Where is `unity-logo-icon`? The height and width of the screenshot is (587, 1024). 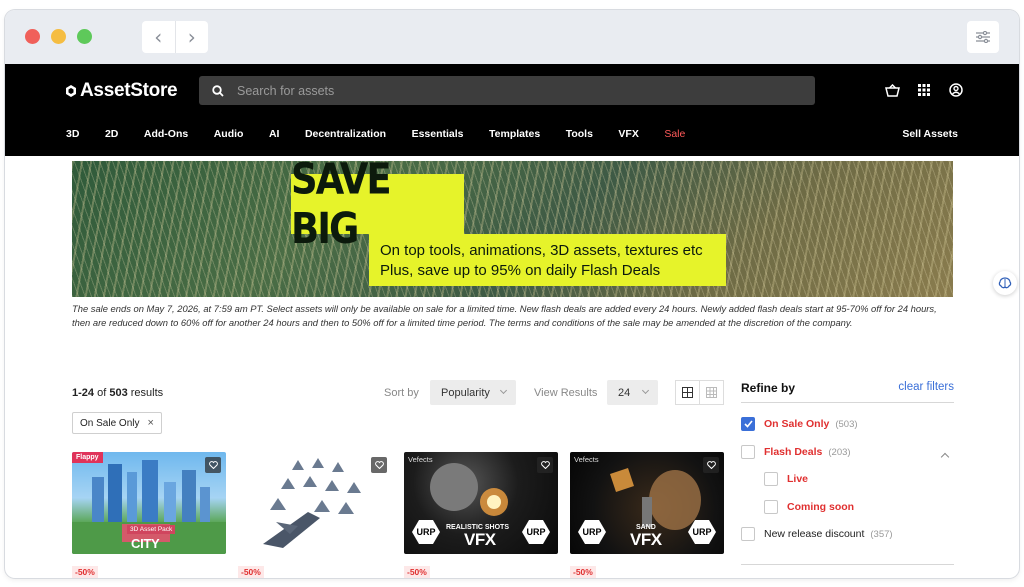 unity-logo-icon is located at coordinates (71, 91).